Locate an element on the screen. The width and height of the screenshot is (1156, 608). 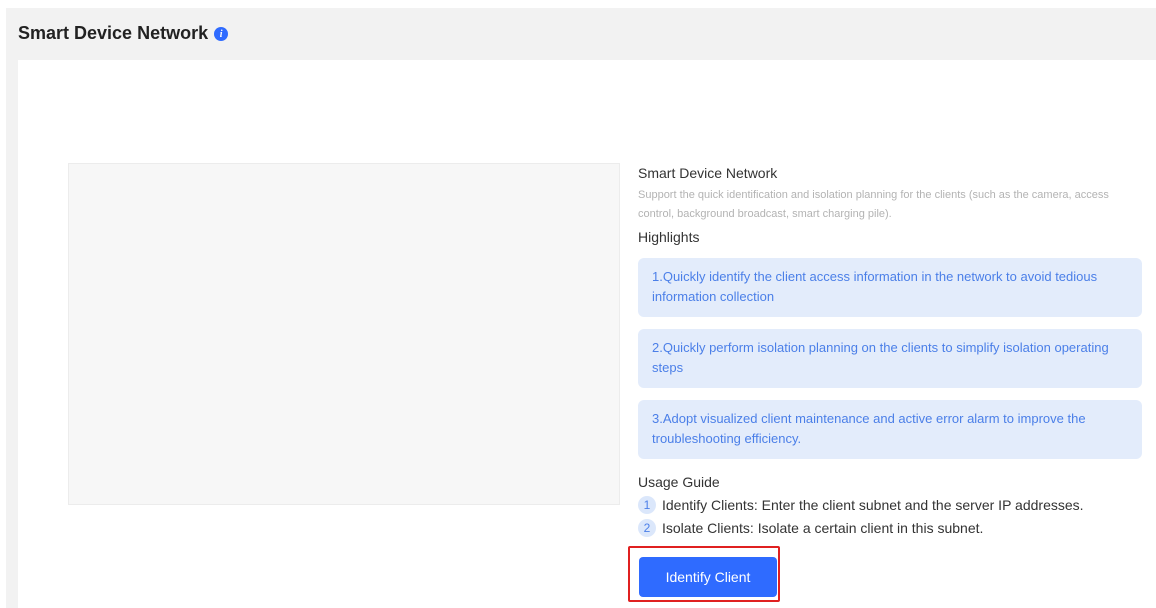
identify-client-highlight: Identify Client is located at coordinates (704, 574).